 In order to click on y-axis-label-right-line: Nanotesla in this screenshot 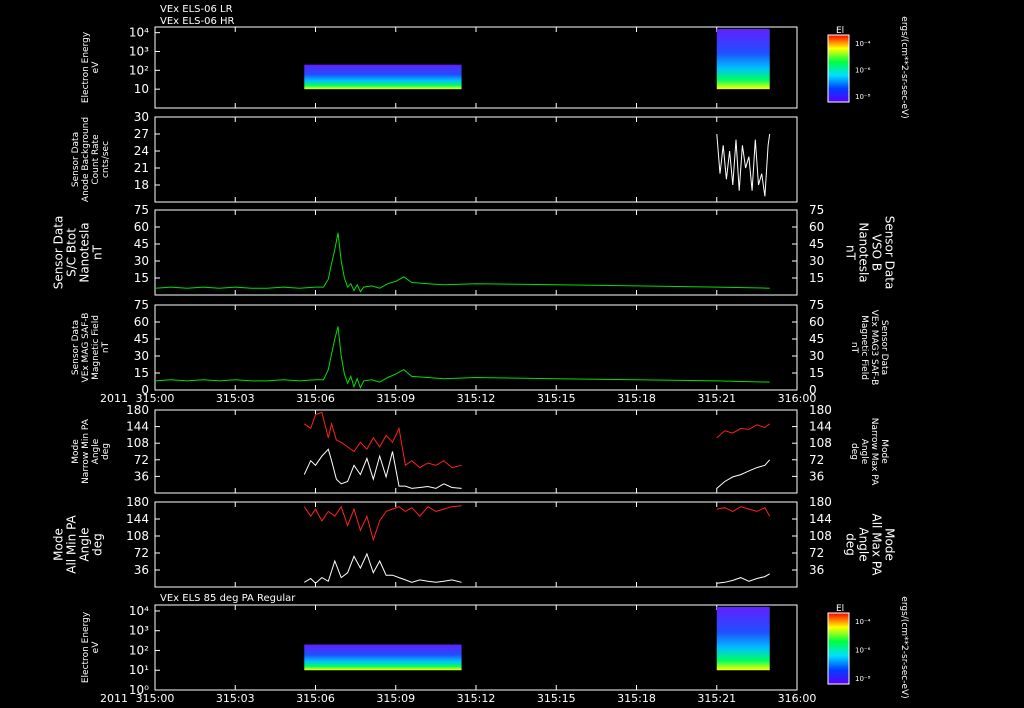, I will do `click(864, 252)`.